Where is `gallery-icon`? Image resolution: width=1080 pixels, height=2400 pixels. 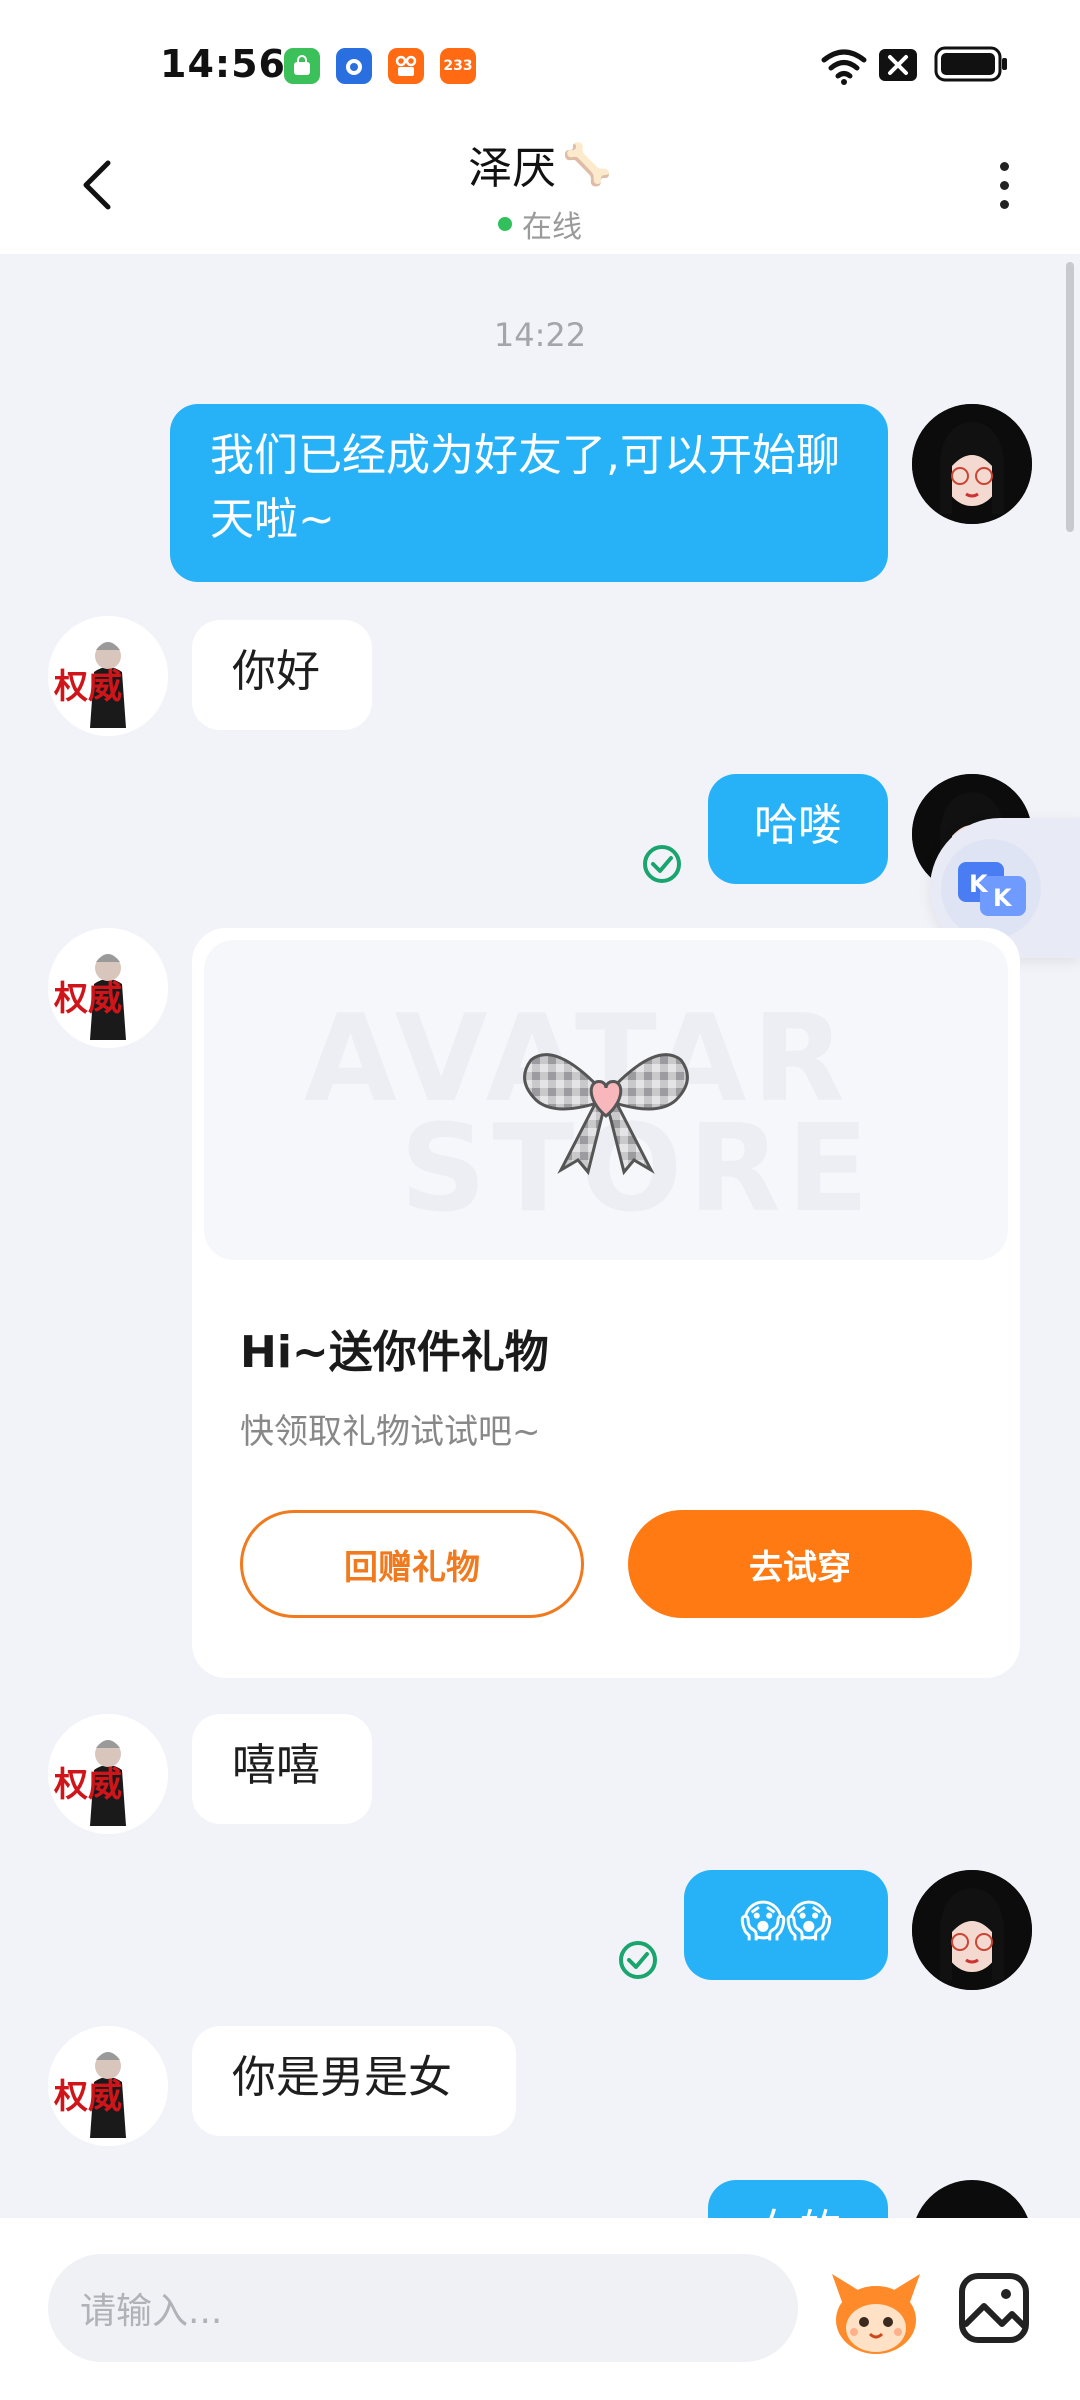
gallery-icon is located at coordinates (994, 2308).